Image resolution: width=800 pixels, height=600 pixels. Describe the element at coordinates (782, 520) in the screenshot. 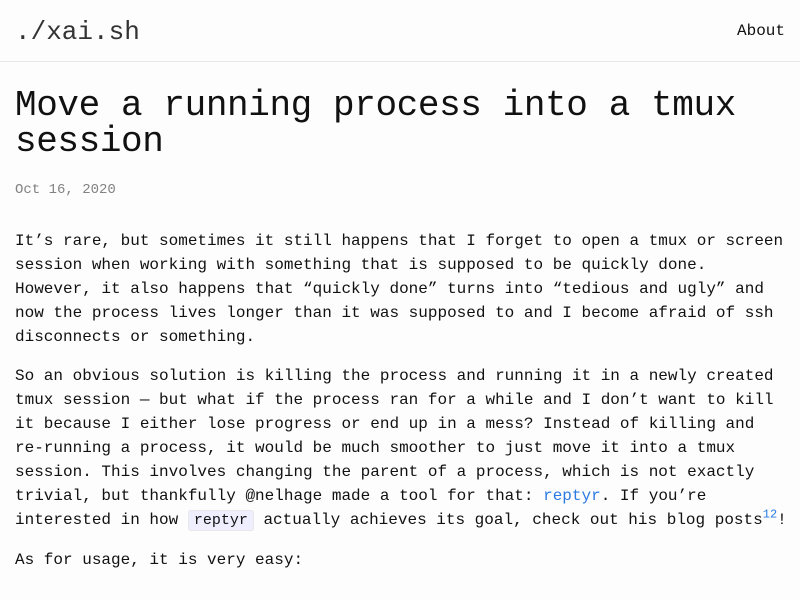

I see `paragraph-text: !` at that location.